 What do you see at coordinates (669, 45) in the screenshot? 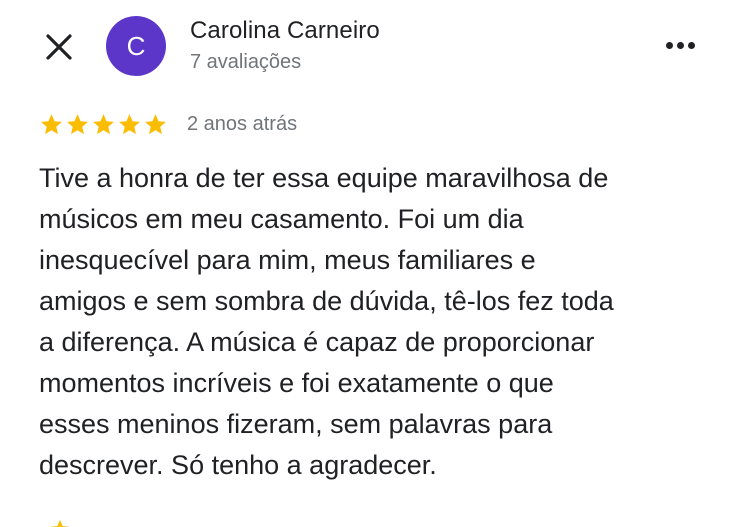
I see `more-horizontal-icon` at bounding box center [669, 45].